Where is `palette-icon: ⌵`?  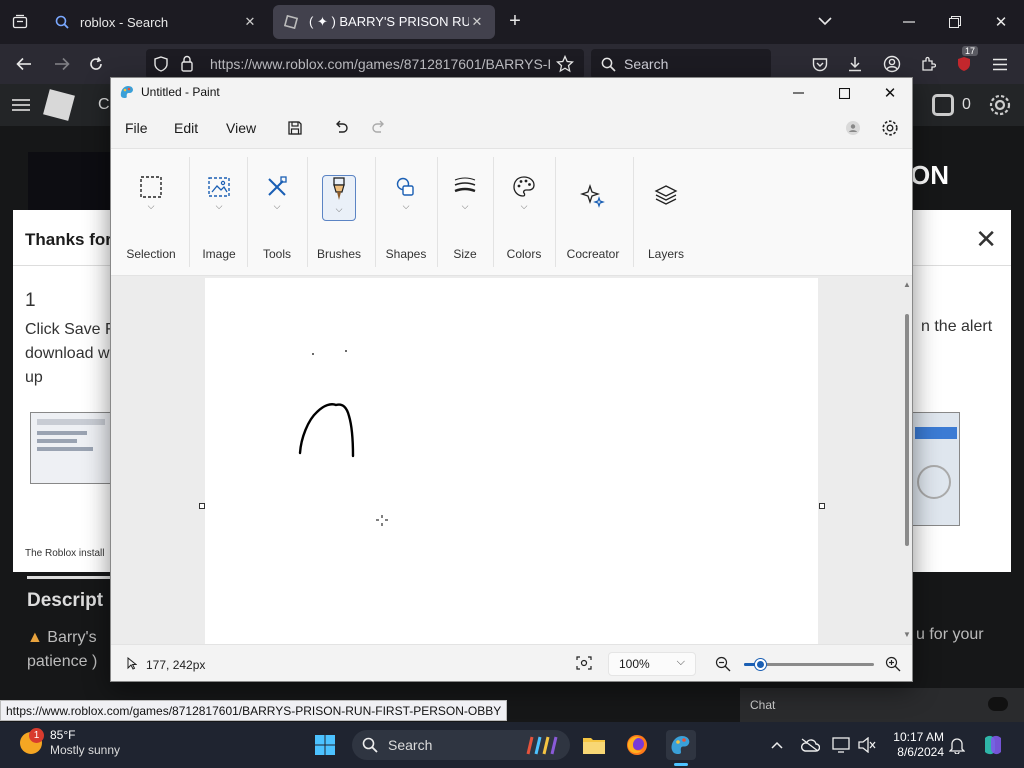
palette-icon: ⌵ is located at coordinates (524, 198).